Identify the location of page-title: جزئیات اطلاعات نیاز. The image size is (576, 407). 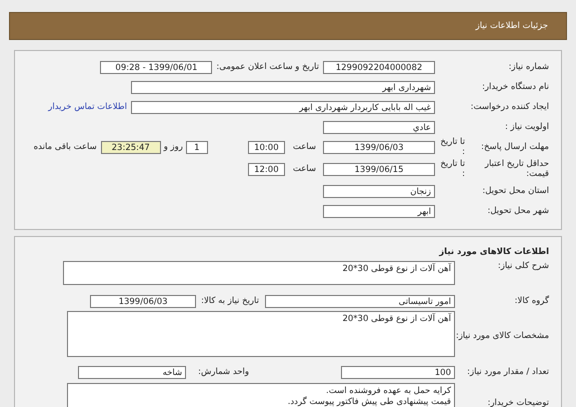
(512, 26).